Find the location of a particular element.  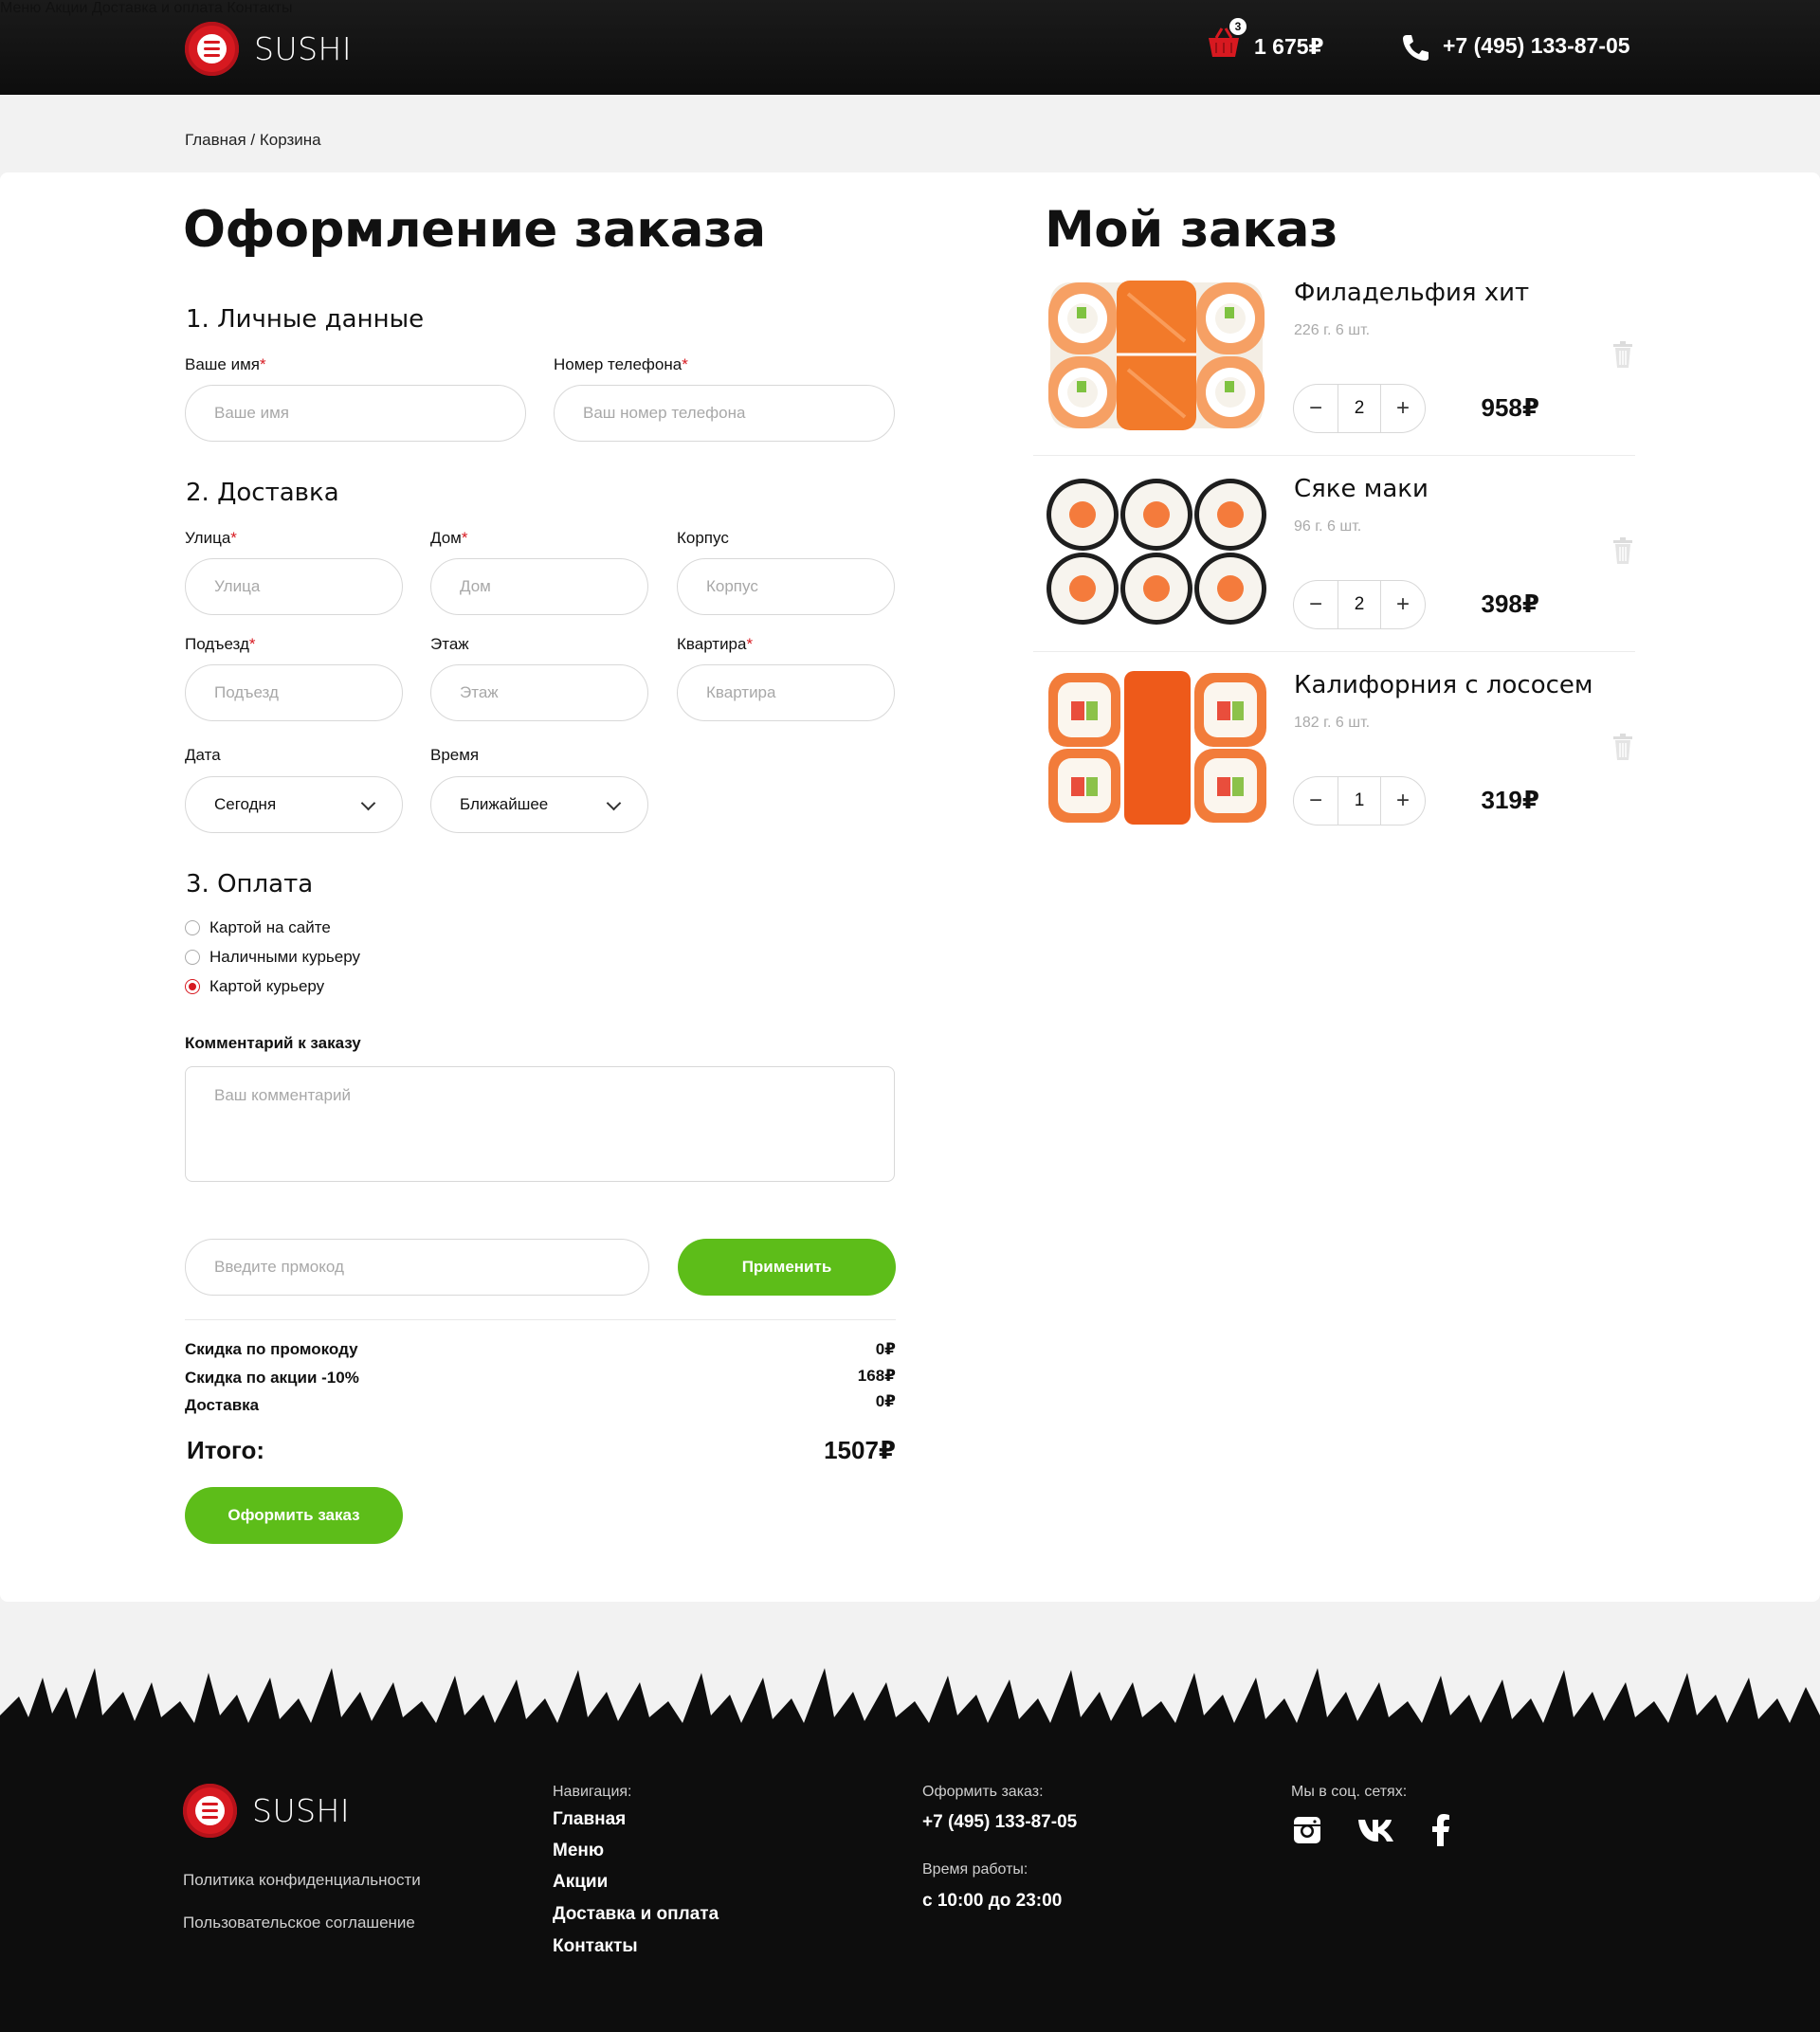

footer-social-title: Мы в соц. сетях: is located at coordinates (1349, 1792).